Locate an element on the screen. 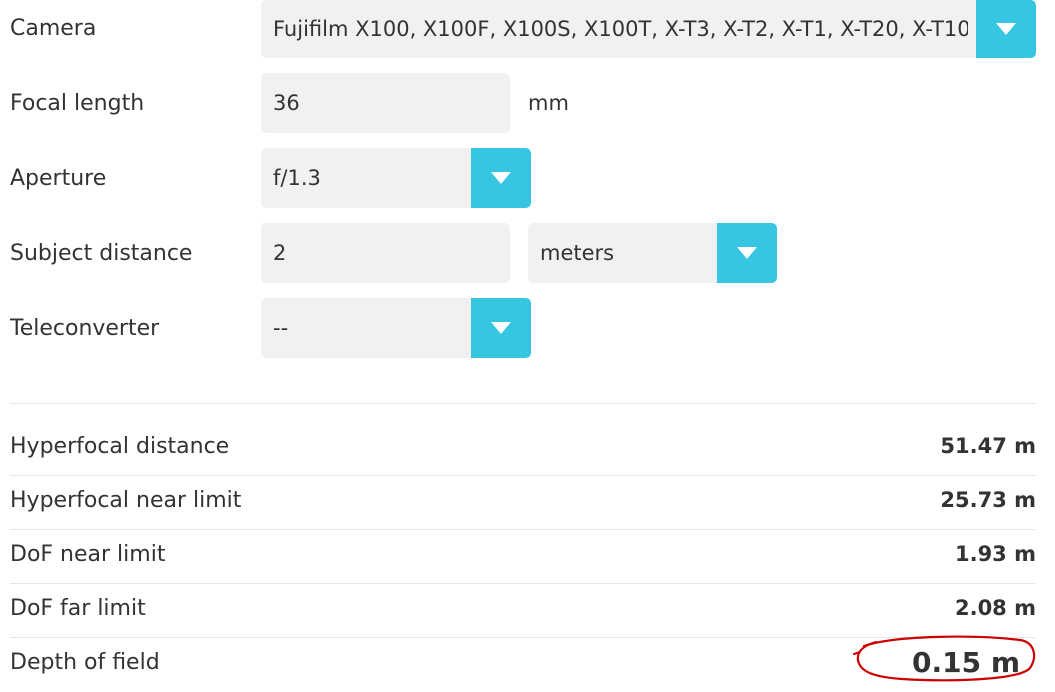 This screenshot has height=692, width=1055. dof-near-limit-label: DoF near limit is located at coordinates (88, 554).